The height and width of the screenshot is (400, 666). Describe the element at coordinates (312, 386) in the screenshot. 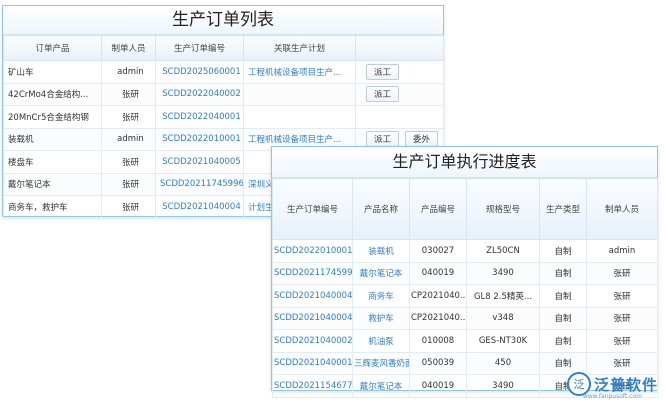

I see `order-code-link: SCDD202115467707` at that location.